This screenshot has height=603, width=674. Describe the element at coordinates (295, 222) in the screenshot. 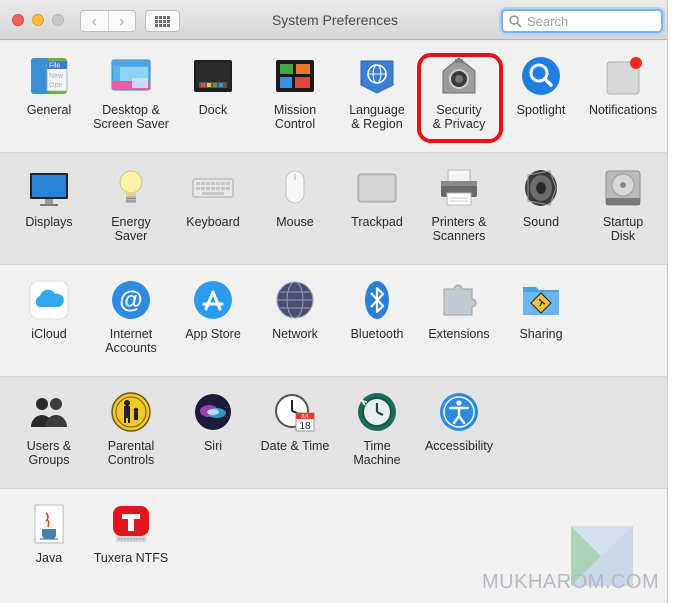

I see `pane-label: Mouse` at that location.